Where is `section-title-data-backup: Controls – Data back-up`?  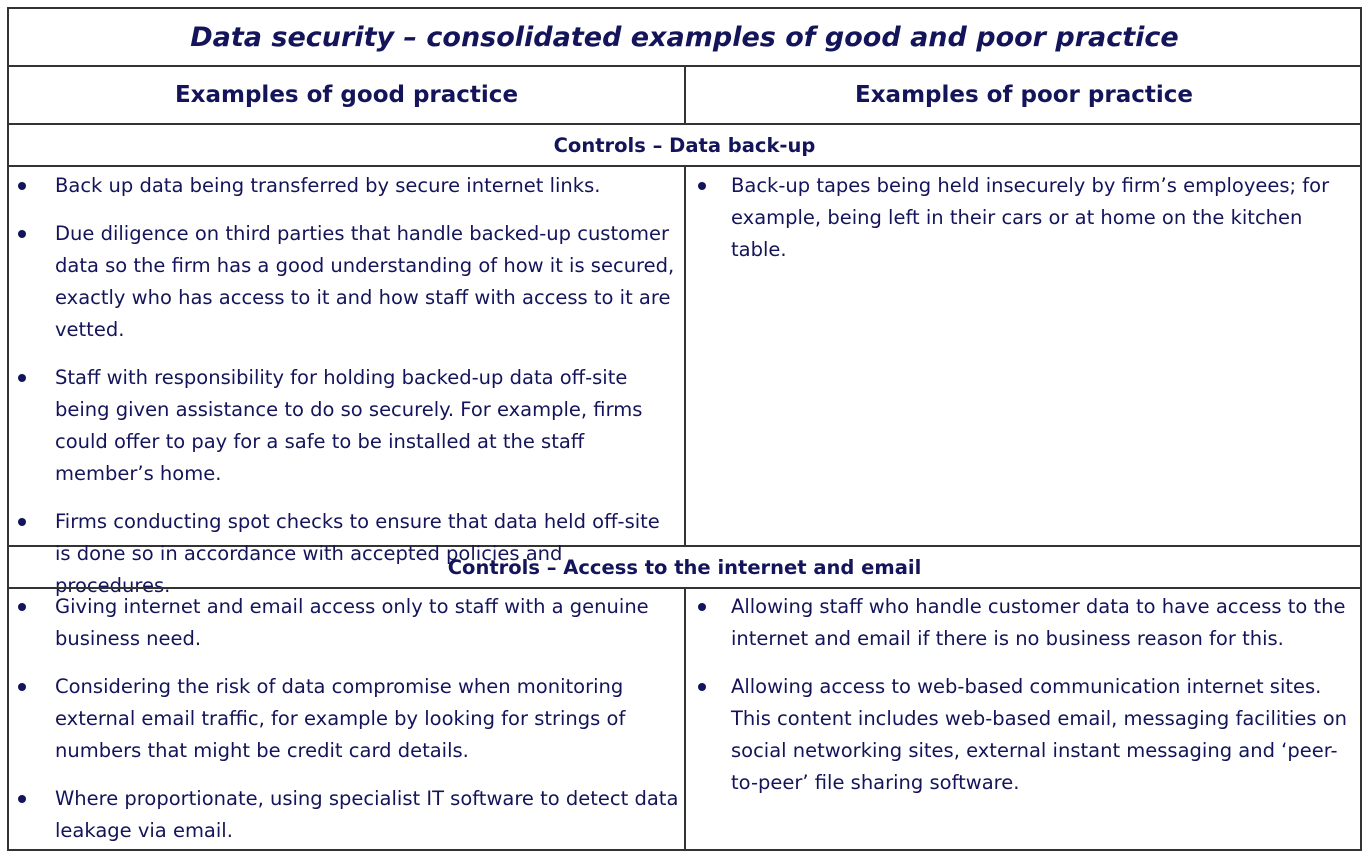
section-title-data-backup: Controls – Data back-up is located at coordinates (684, 146).